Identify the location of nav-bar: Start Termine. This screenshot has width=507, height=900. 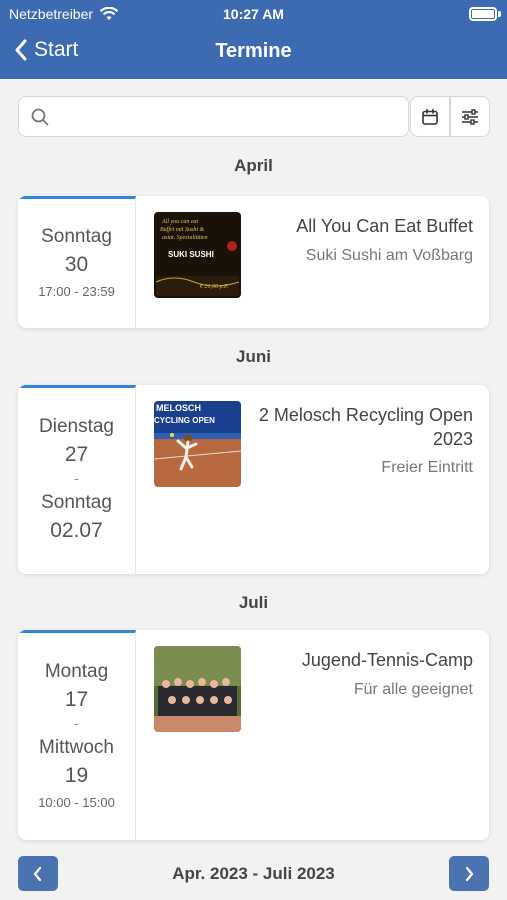
(253, 52).